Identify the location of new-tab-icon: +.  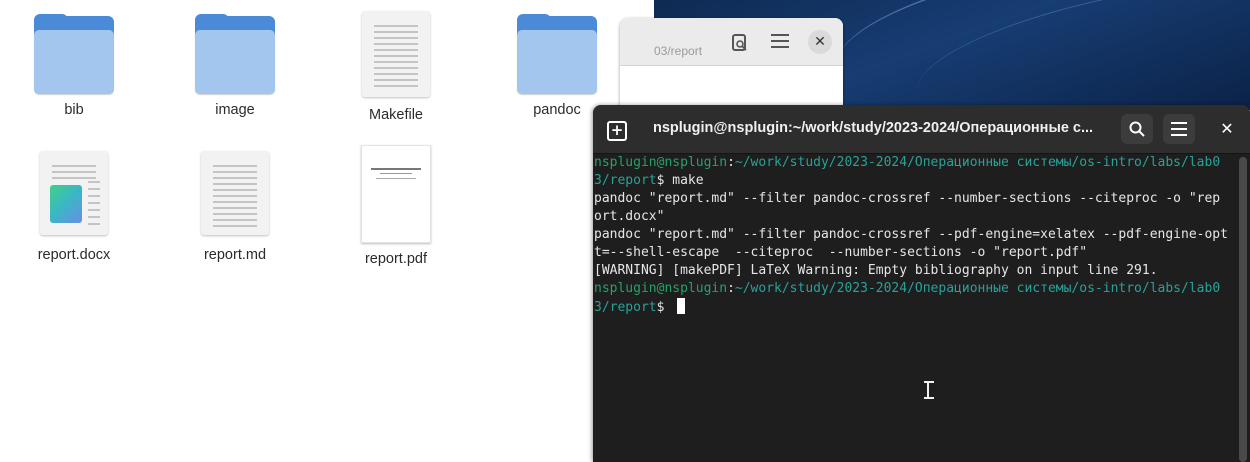
(617, 130).